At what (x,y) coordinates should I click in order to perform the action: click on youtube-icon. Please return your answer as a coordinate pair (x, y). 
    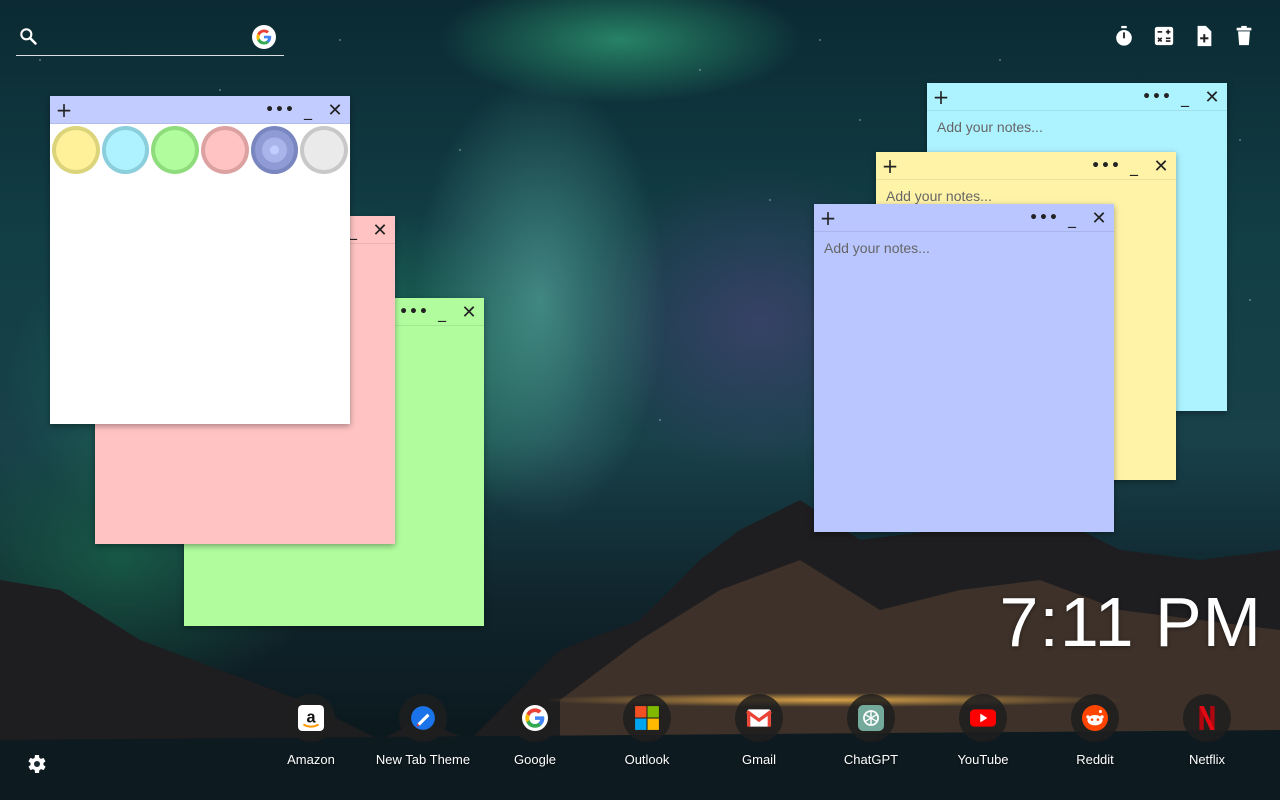
    Looking at the image, I should click on (983, 718).